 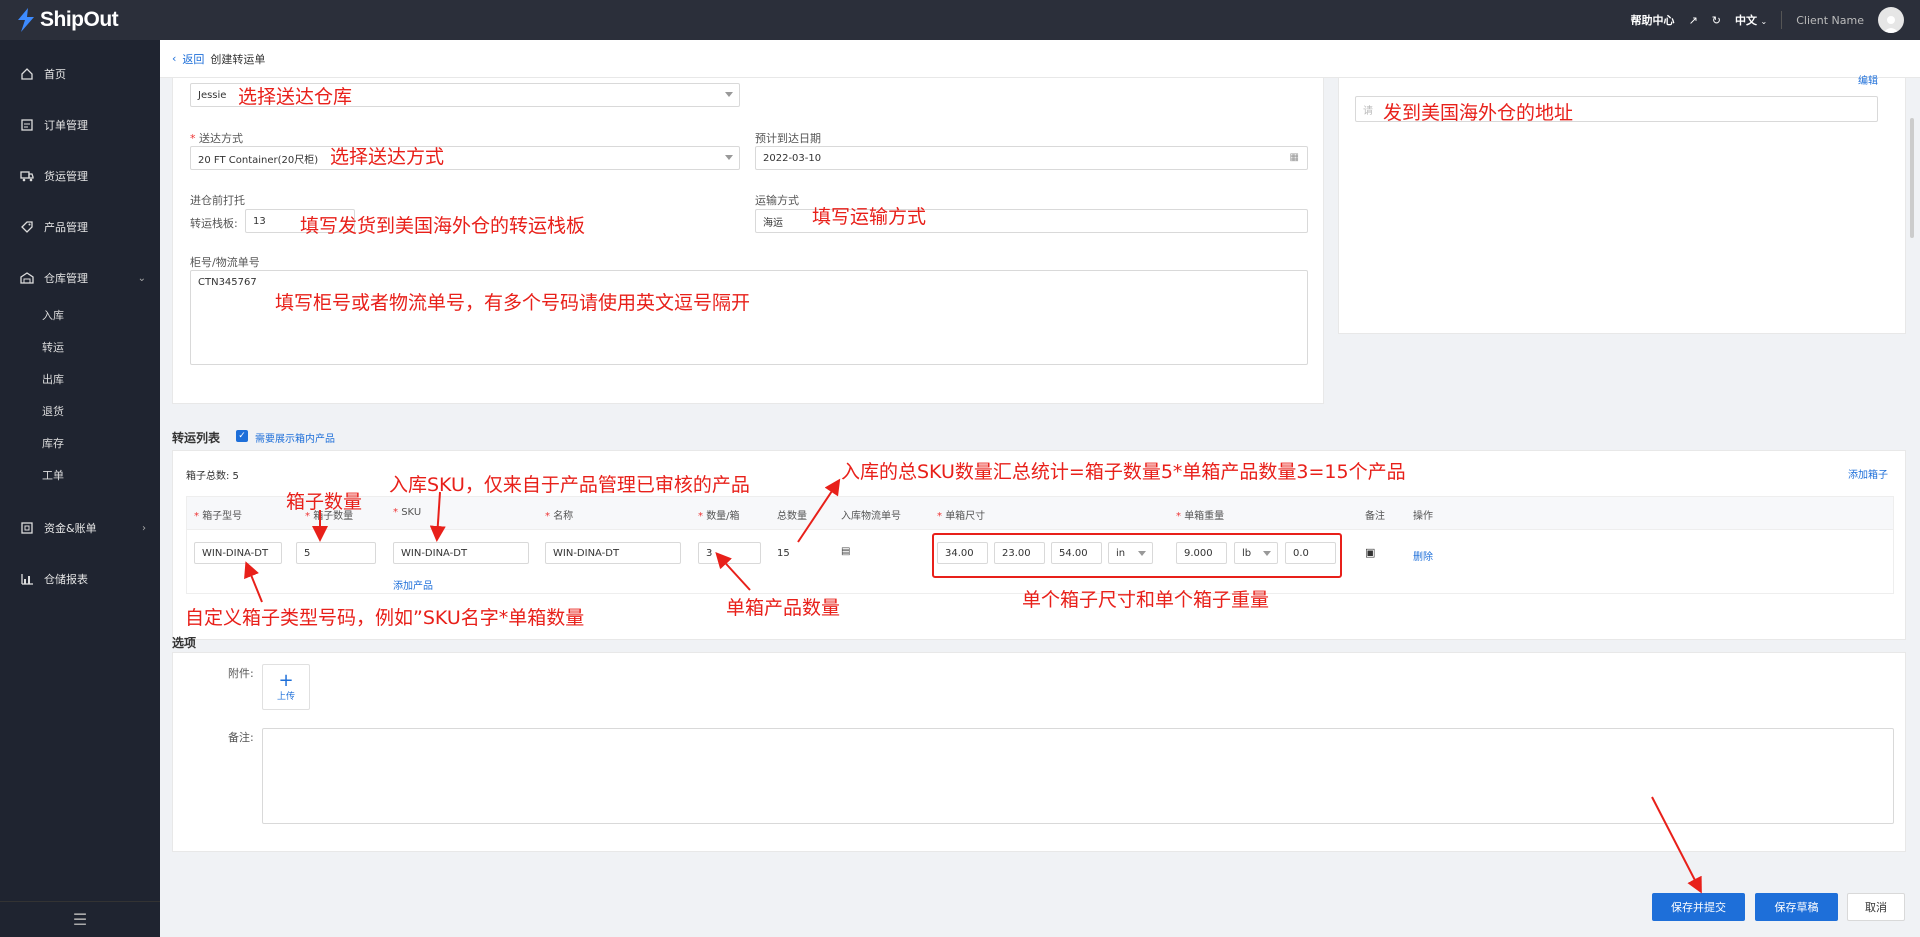 What do you see at coordinates (66, 125) in the screenshot?
I see `sidebar-item-label: 订单管理` at bounding box center [66, 125].